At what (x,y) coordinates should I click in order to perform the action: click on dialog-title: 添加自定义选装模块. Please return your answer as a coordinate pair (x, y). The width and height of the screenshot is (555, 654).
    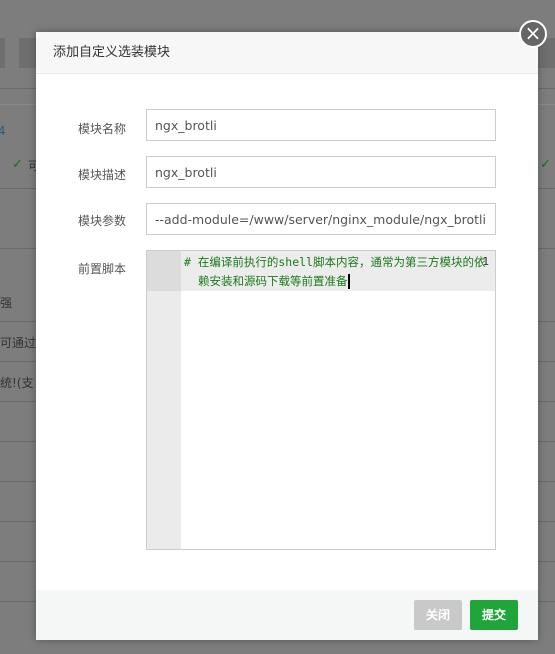
    Looking at the image, I should click on (287, 53).